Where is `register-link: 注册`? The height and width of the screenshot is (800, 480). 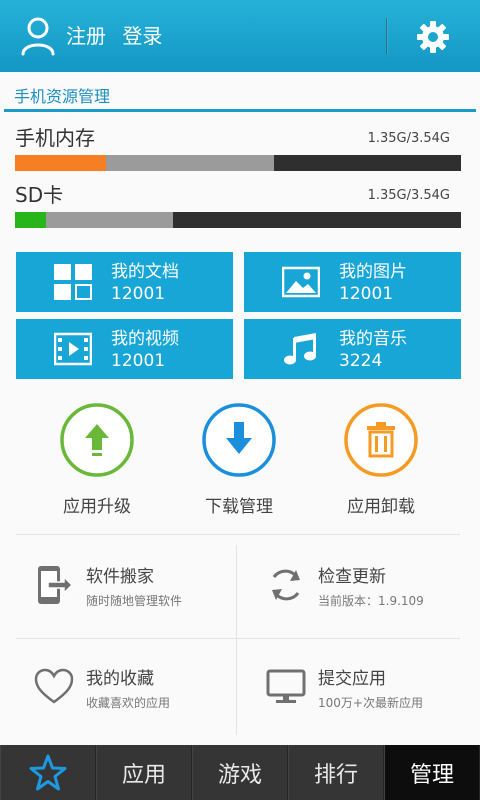
register-link: 注册 is located at coordinates (86, 36).